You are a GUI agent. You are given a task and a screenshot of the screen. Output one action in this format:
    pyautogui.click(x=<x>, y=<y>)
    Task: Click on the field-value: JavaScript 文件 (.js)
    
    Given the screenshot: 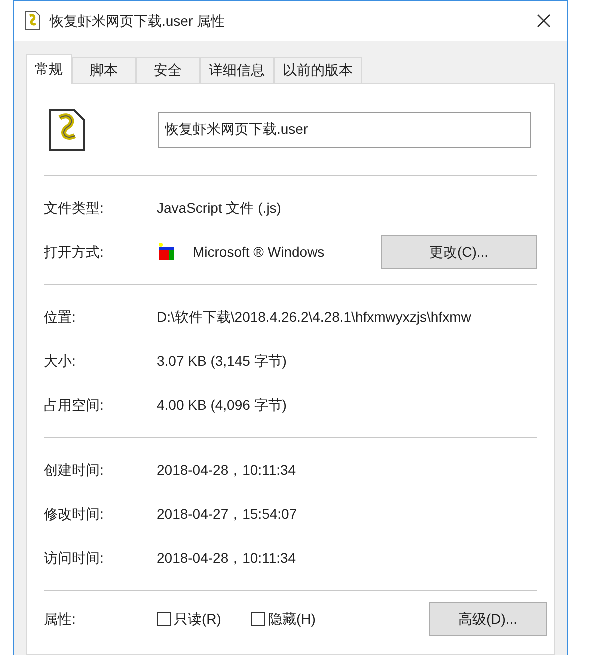 What is the action you would take?
    pyautogui.click(x=219, y=208)
    